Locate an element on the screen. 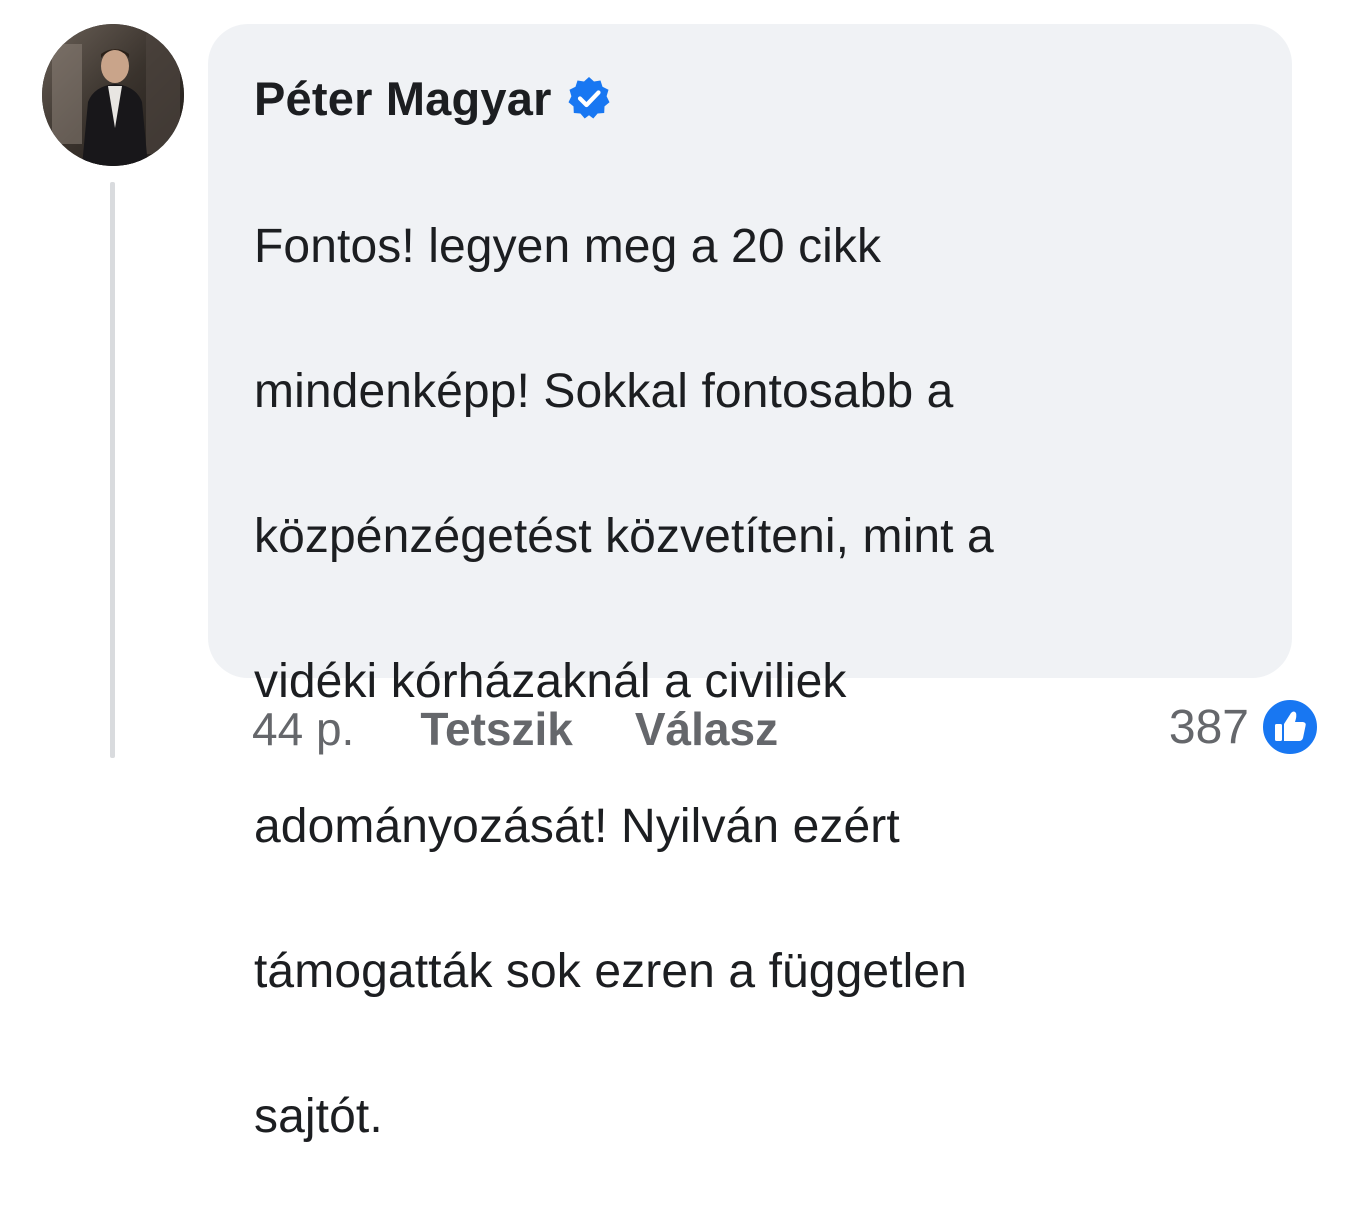 Image resolution: width=1347 pixels, height=1226 pixels. verified-badge-icon is located at coordinates (589, 98).